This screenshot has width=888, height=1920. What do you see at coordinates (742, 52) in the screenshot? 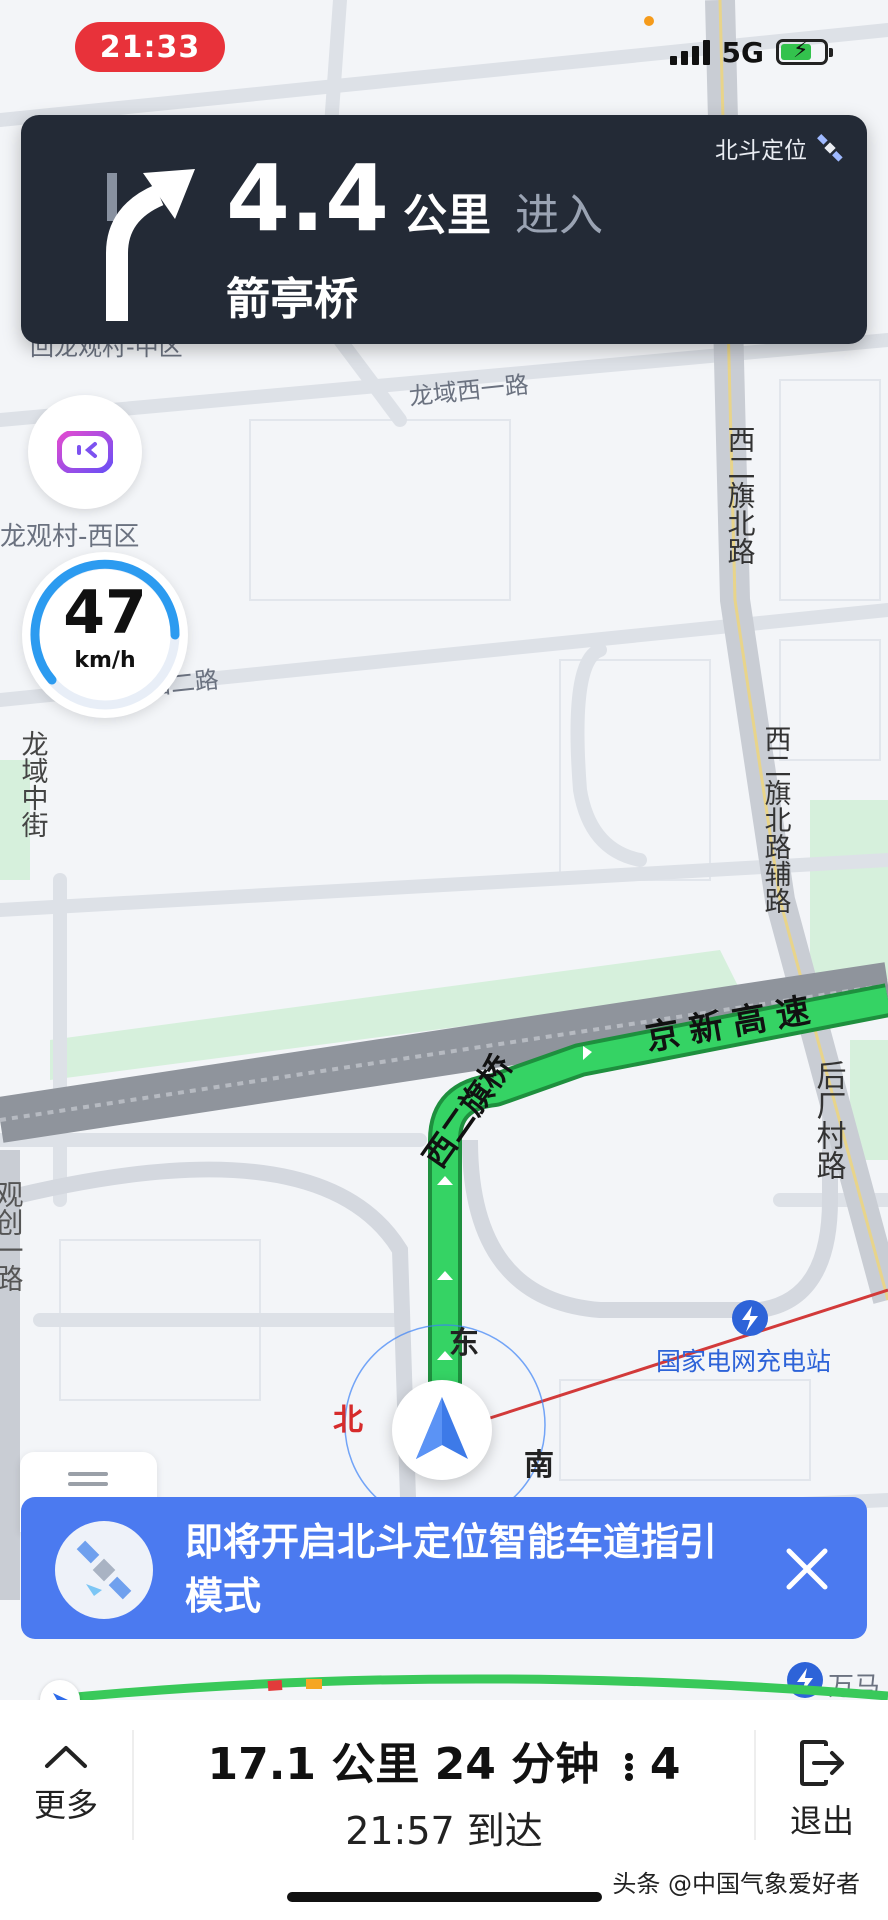
I see `network-type: 5G` at bounding box center [742, 52].